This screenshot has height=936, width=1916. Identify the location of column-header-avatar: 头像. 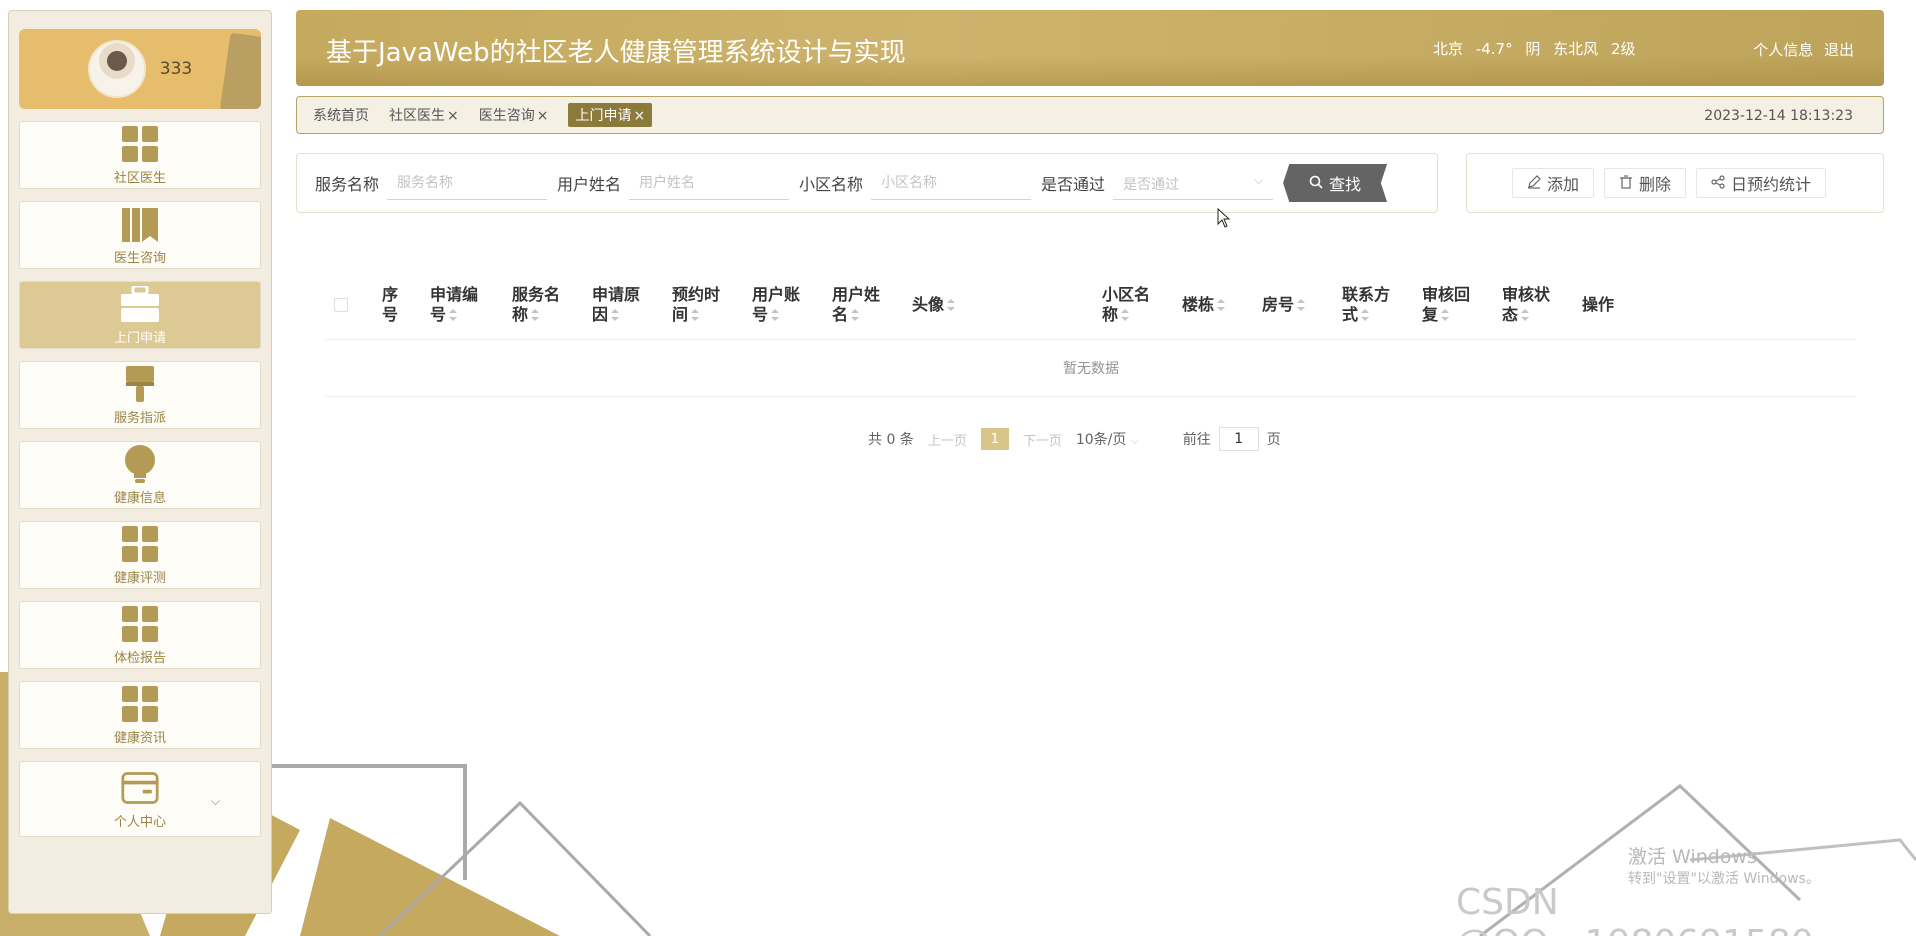
(1007, 305).